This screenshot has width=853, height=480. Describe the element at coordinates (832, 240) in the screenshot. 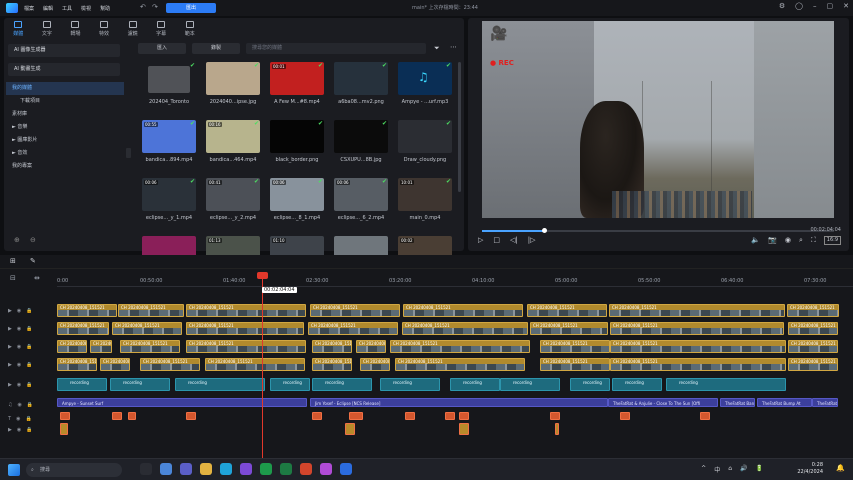

I see `aspect-ratio: 16:9` at that location.